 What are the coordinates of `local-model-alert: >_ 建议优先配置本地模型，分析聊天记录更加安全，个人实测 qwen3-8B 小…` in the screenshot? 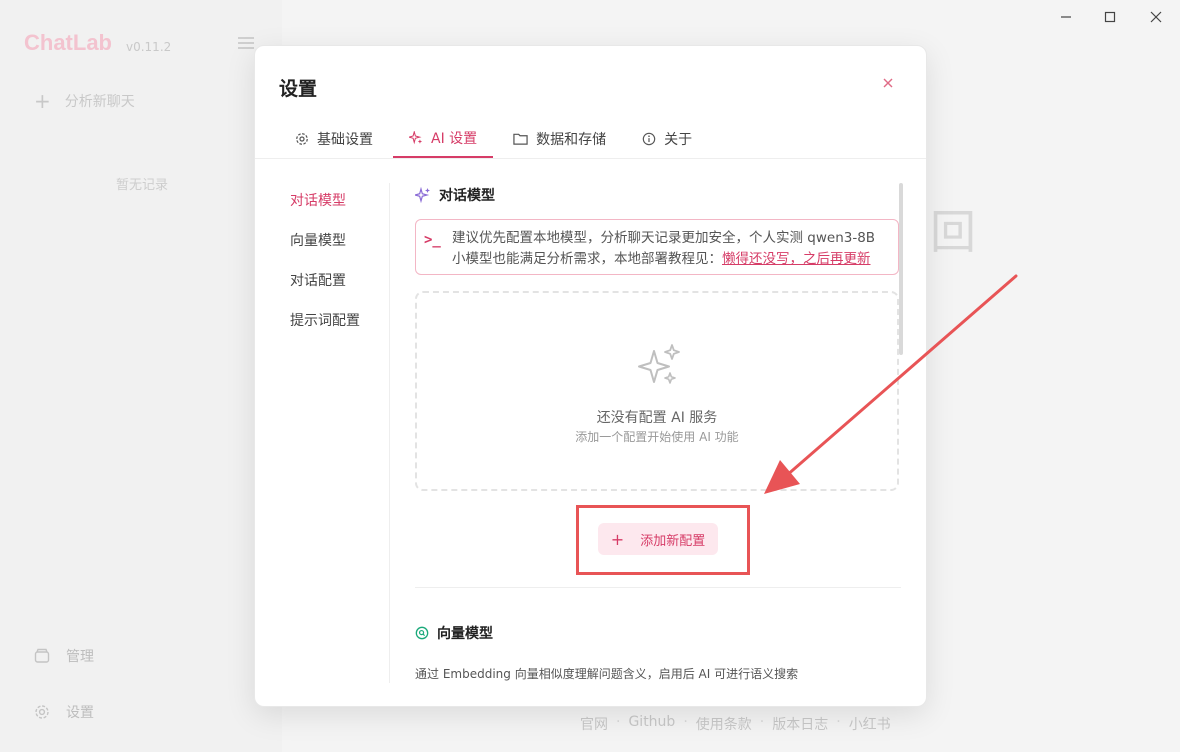 It's located at (657, 247).